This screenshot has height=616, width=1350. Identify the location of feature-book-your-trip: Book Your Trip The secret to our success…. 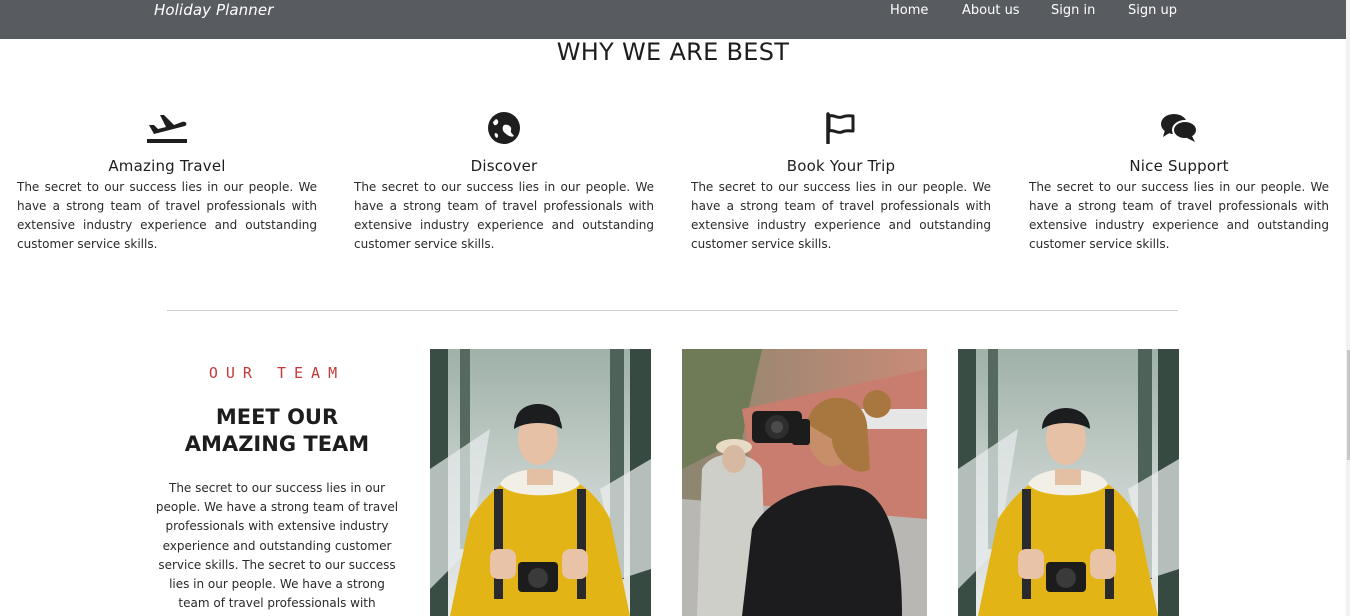
(841, 181).